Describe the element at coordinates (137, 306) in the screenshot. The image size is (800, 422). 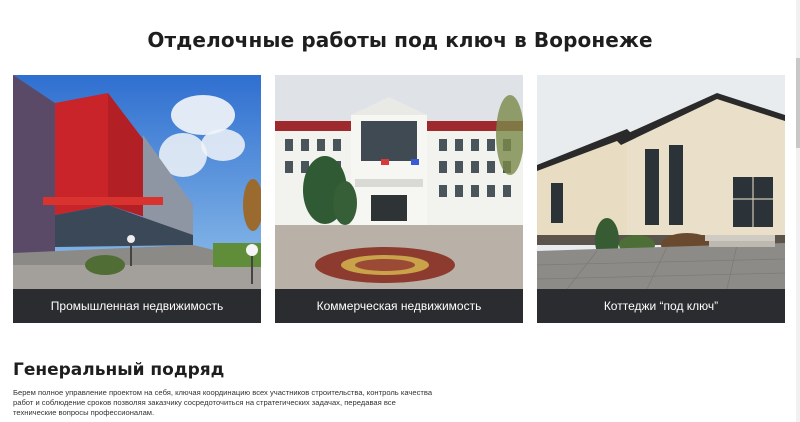
I see `card-caption: Промышленная недвижимость` at that location.